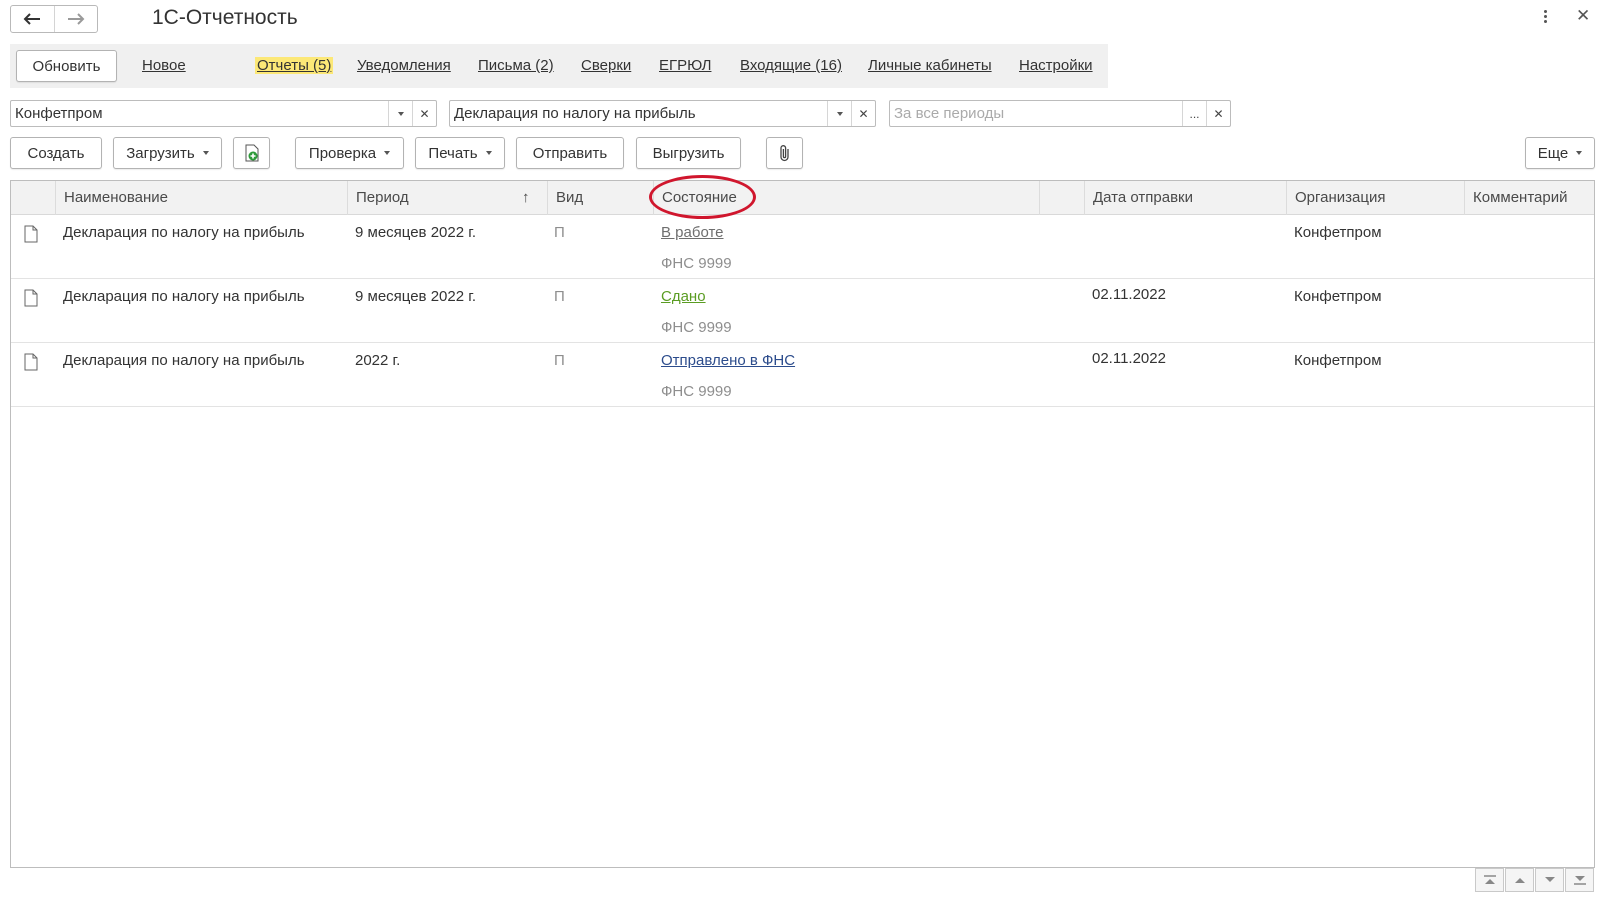 The image size is (1600, 900). What do you see at coordinates (33, 198) in the screenshot?
I see `column-header-icon` at bounding box center [33, 198].